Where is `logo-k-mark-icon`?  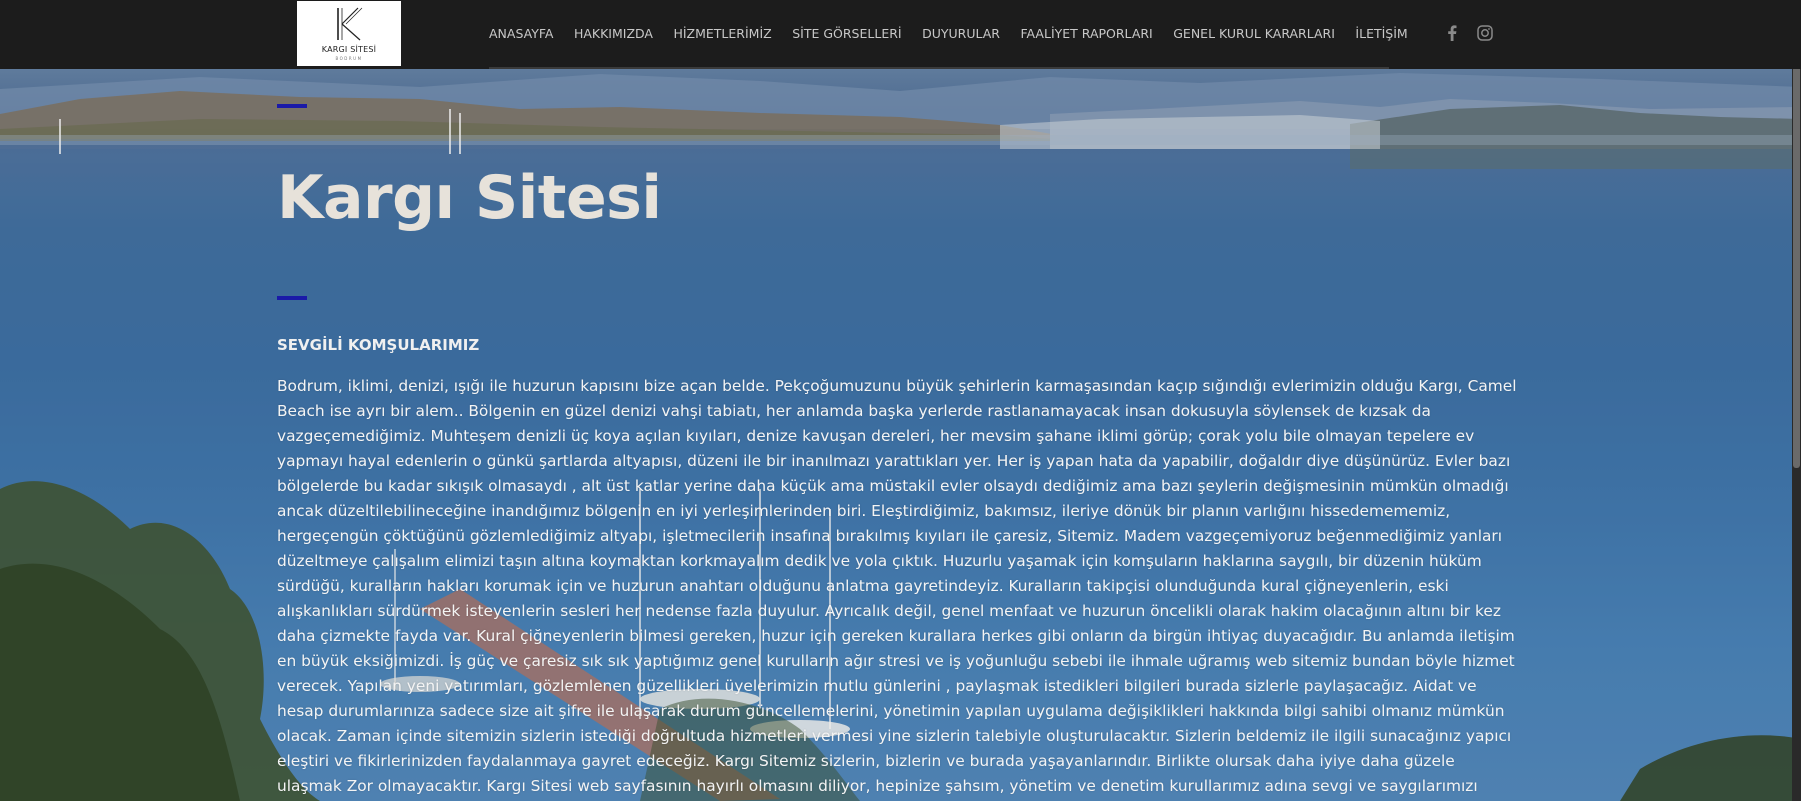
logo-k-mark-icon is located at coordinates (350, 24).